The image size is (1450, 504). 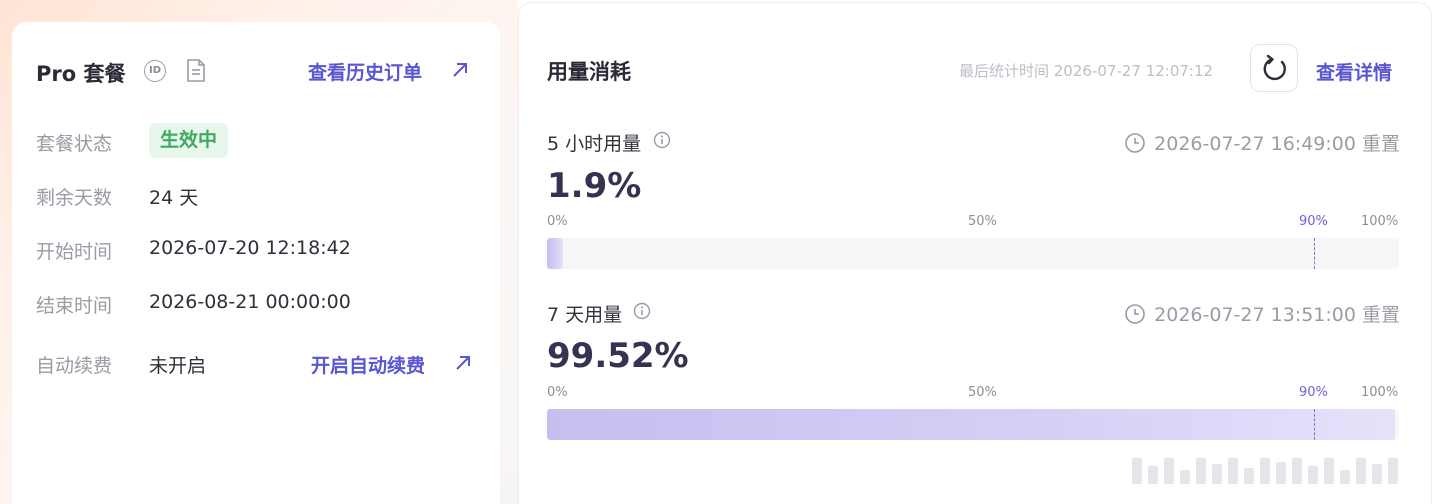 I want to click on seven-day-progress-fill, so click(x=971, y=424).